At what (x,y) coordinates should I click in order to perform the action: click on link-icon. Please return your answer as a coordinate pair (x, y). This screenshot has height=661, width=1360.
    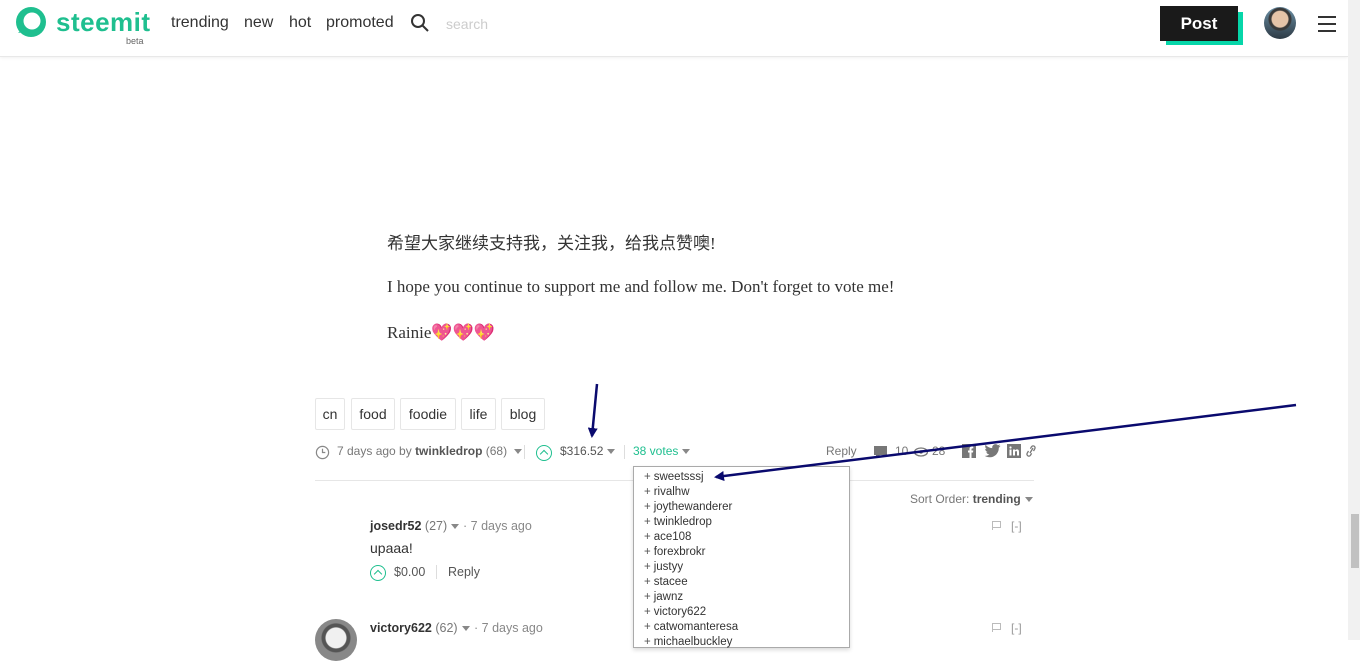
    Looking at the image, I should click on (1031, 451).